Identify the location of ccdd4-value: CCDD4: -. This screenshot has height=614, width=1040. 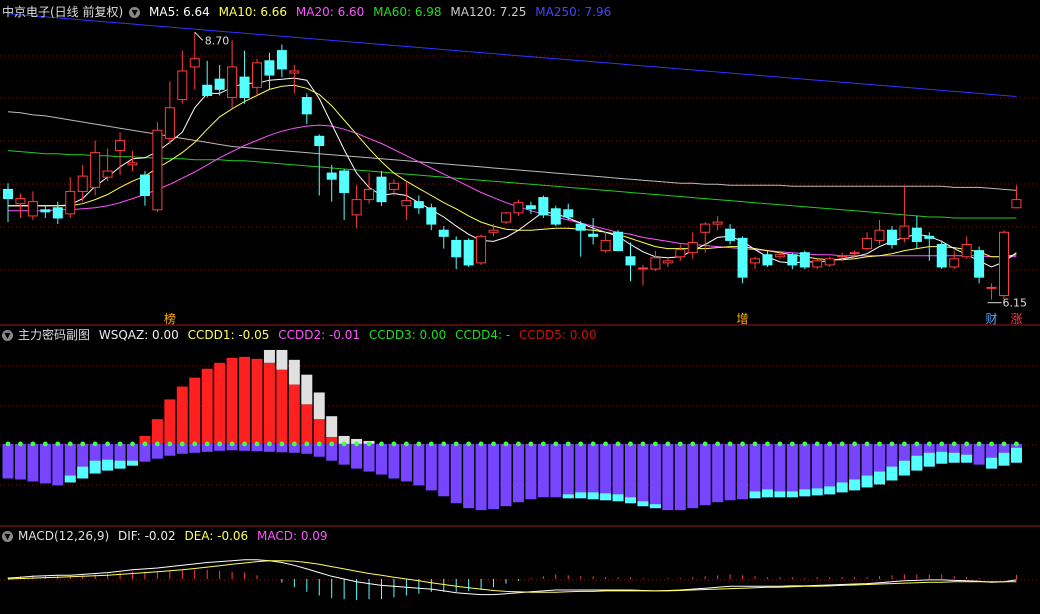
(483, 335).